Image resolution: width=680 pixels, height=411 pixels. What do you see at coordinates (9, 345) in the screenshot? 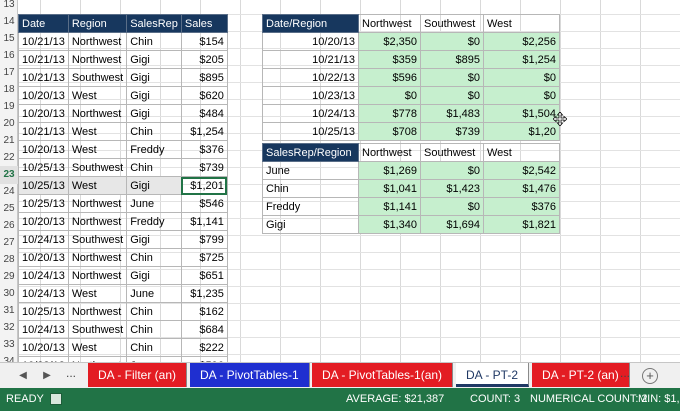
I see `row-number: 33` at bounding box center [9, 345].